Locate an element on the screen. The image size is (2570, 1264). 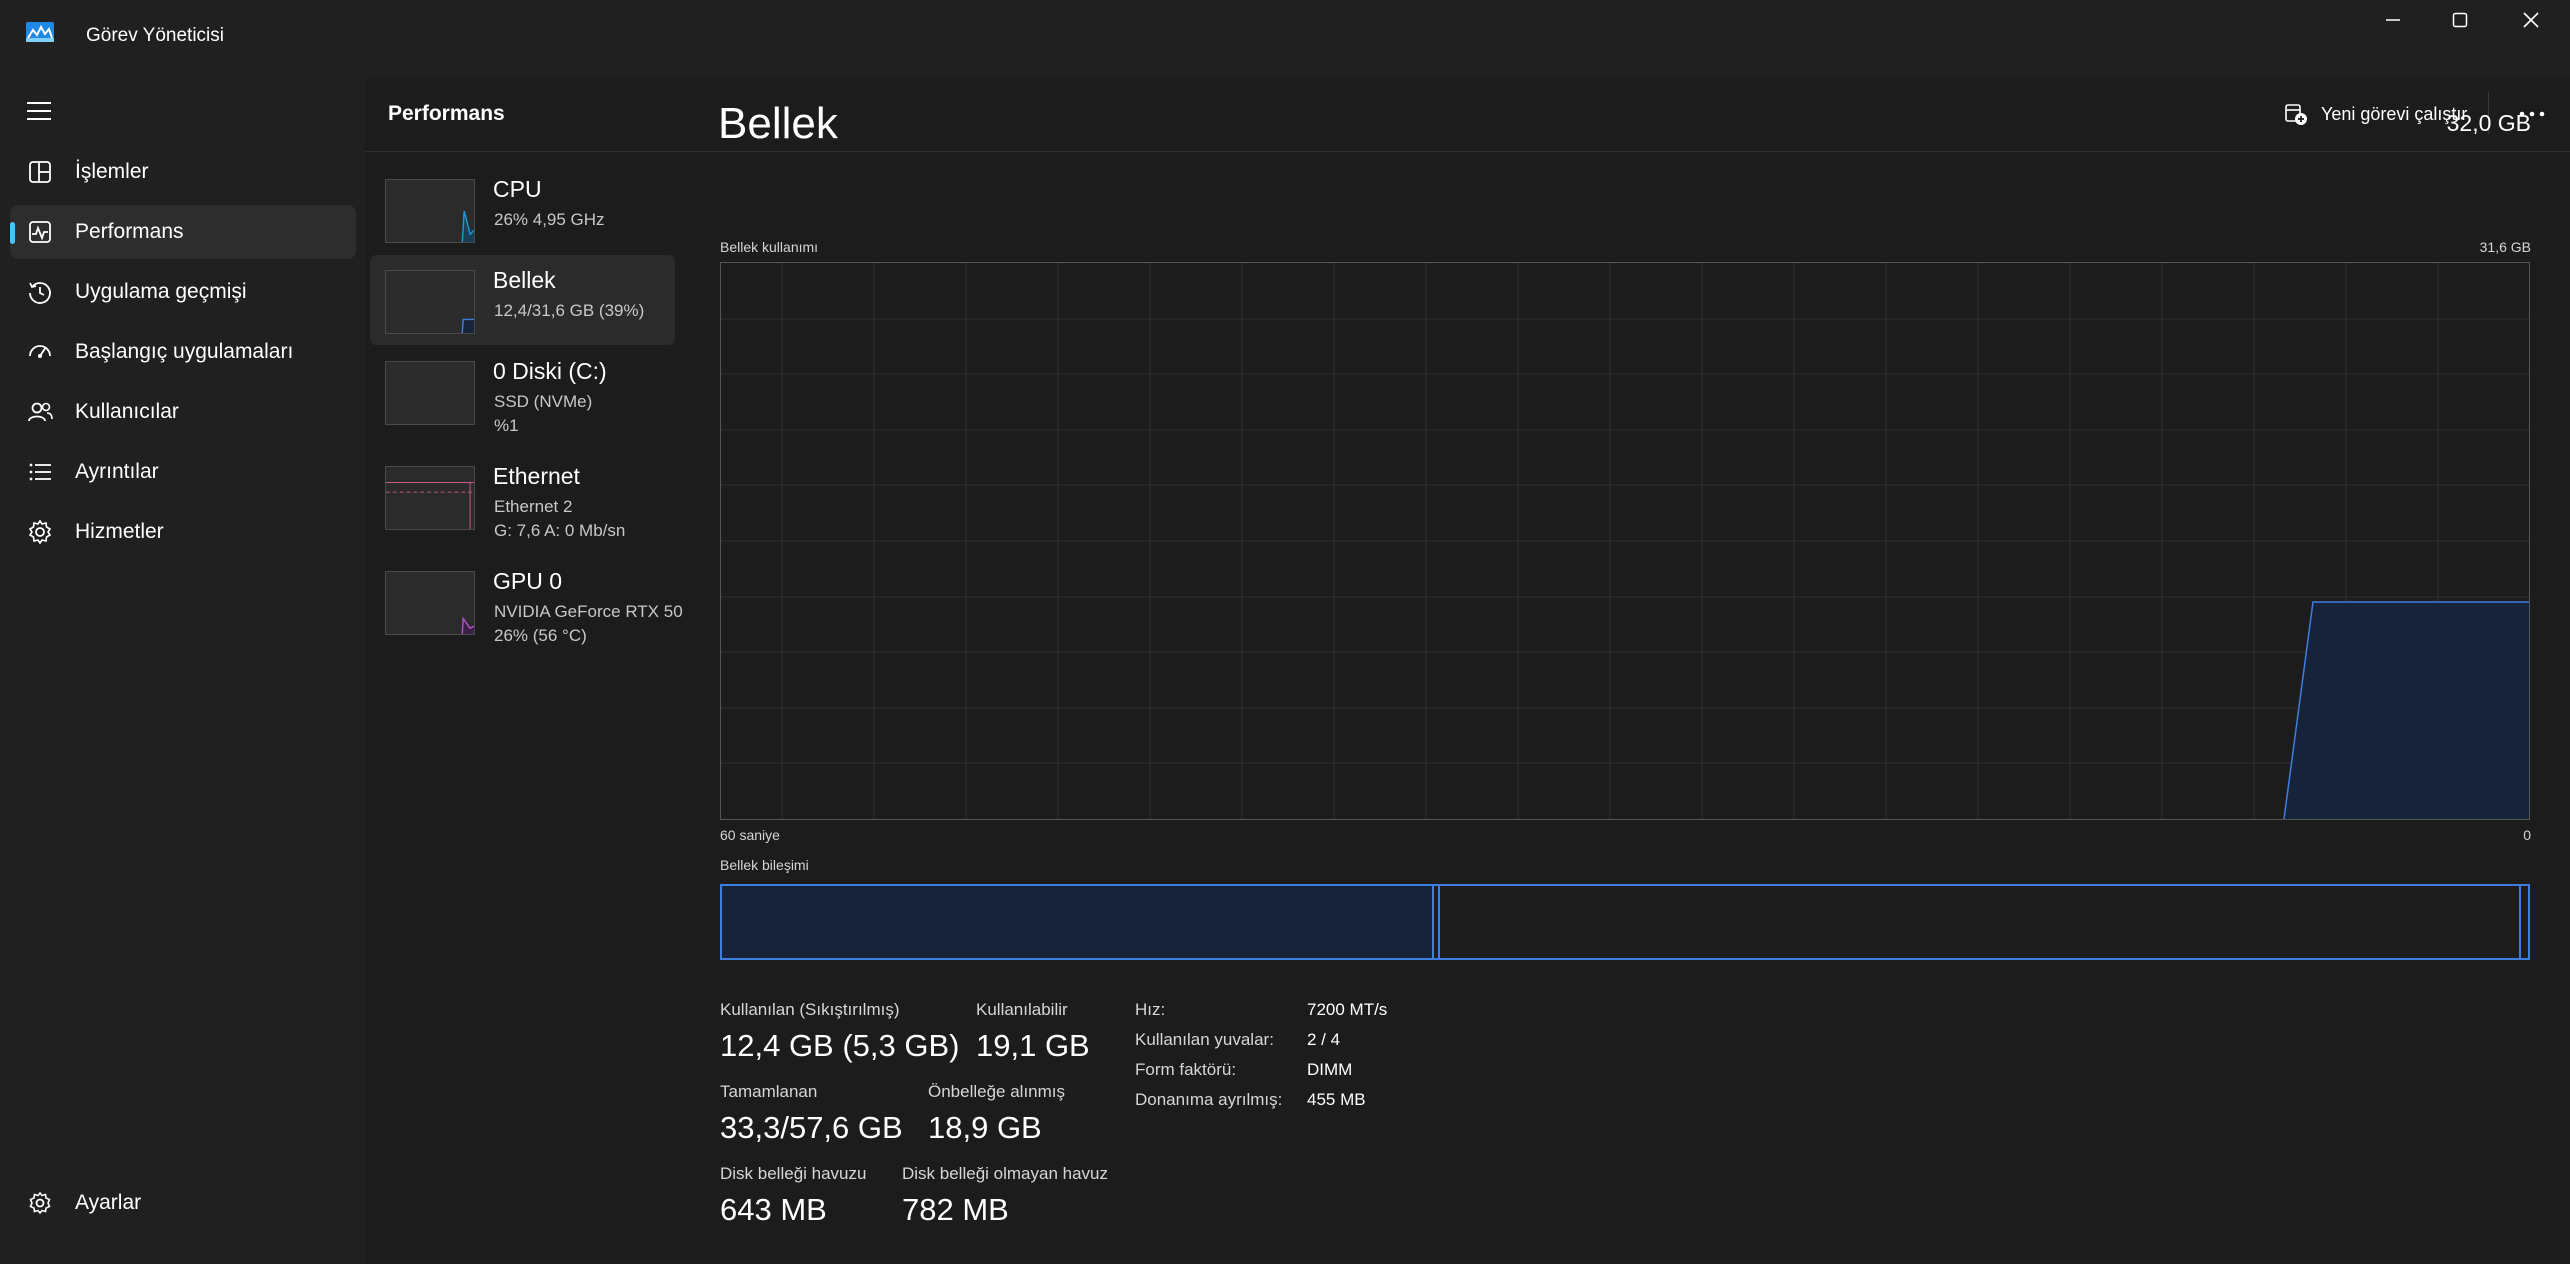
ethernet-thumbnail-graph is located at coordinates (430, 498).